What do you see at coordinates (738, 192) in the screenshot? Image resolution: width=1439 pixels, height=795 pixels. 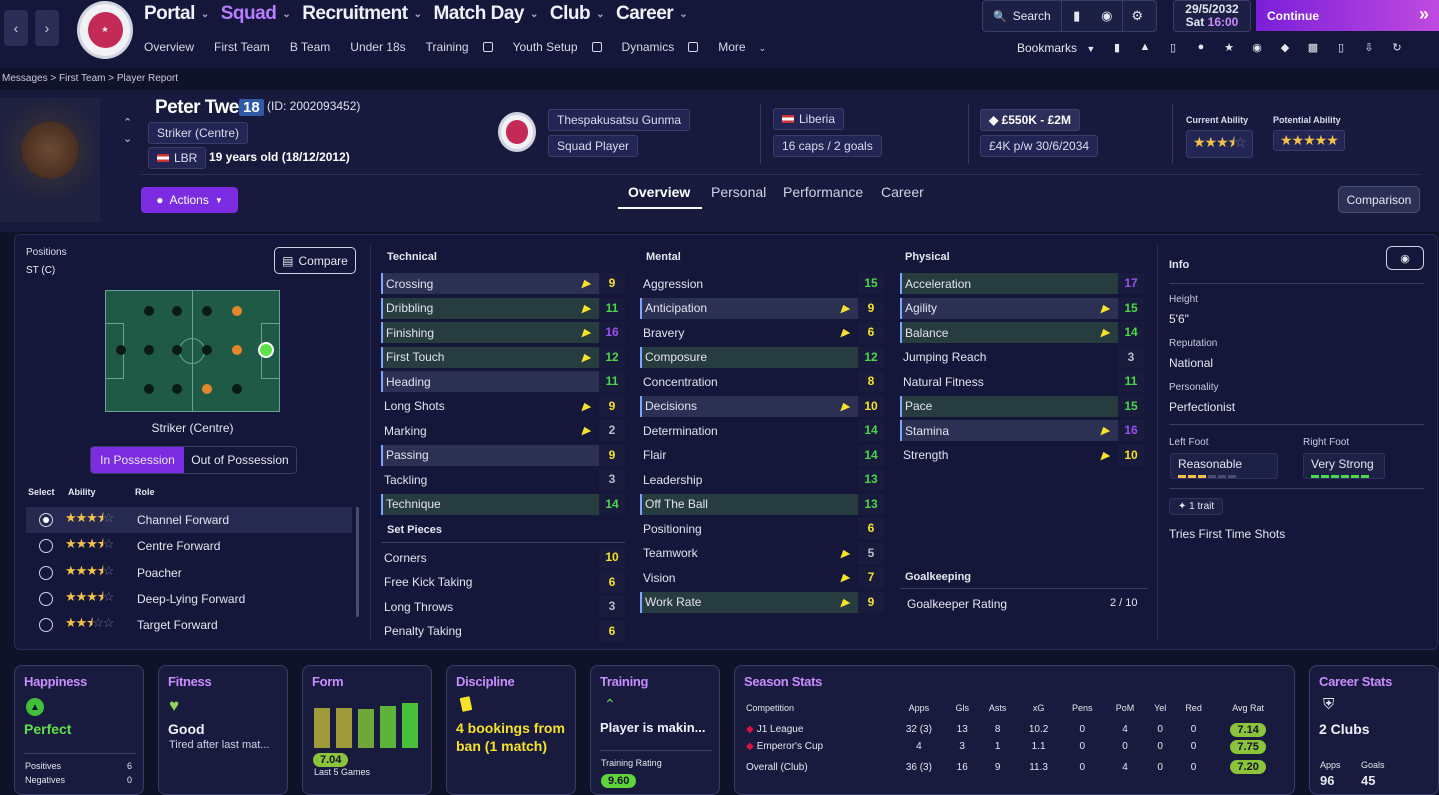 I see `tab-personal: Personal` at bounding box center [738, 192].